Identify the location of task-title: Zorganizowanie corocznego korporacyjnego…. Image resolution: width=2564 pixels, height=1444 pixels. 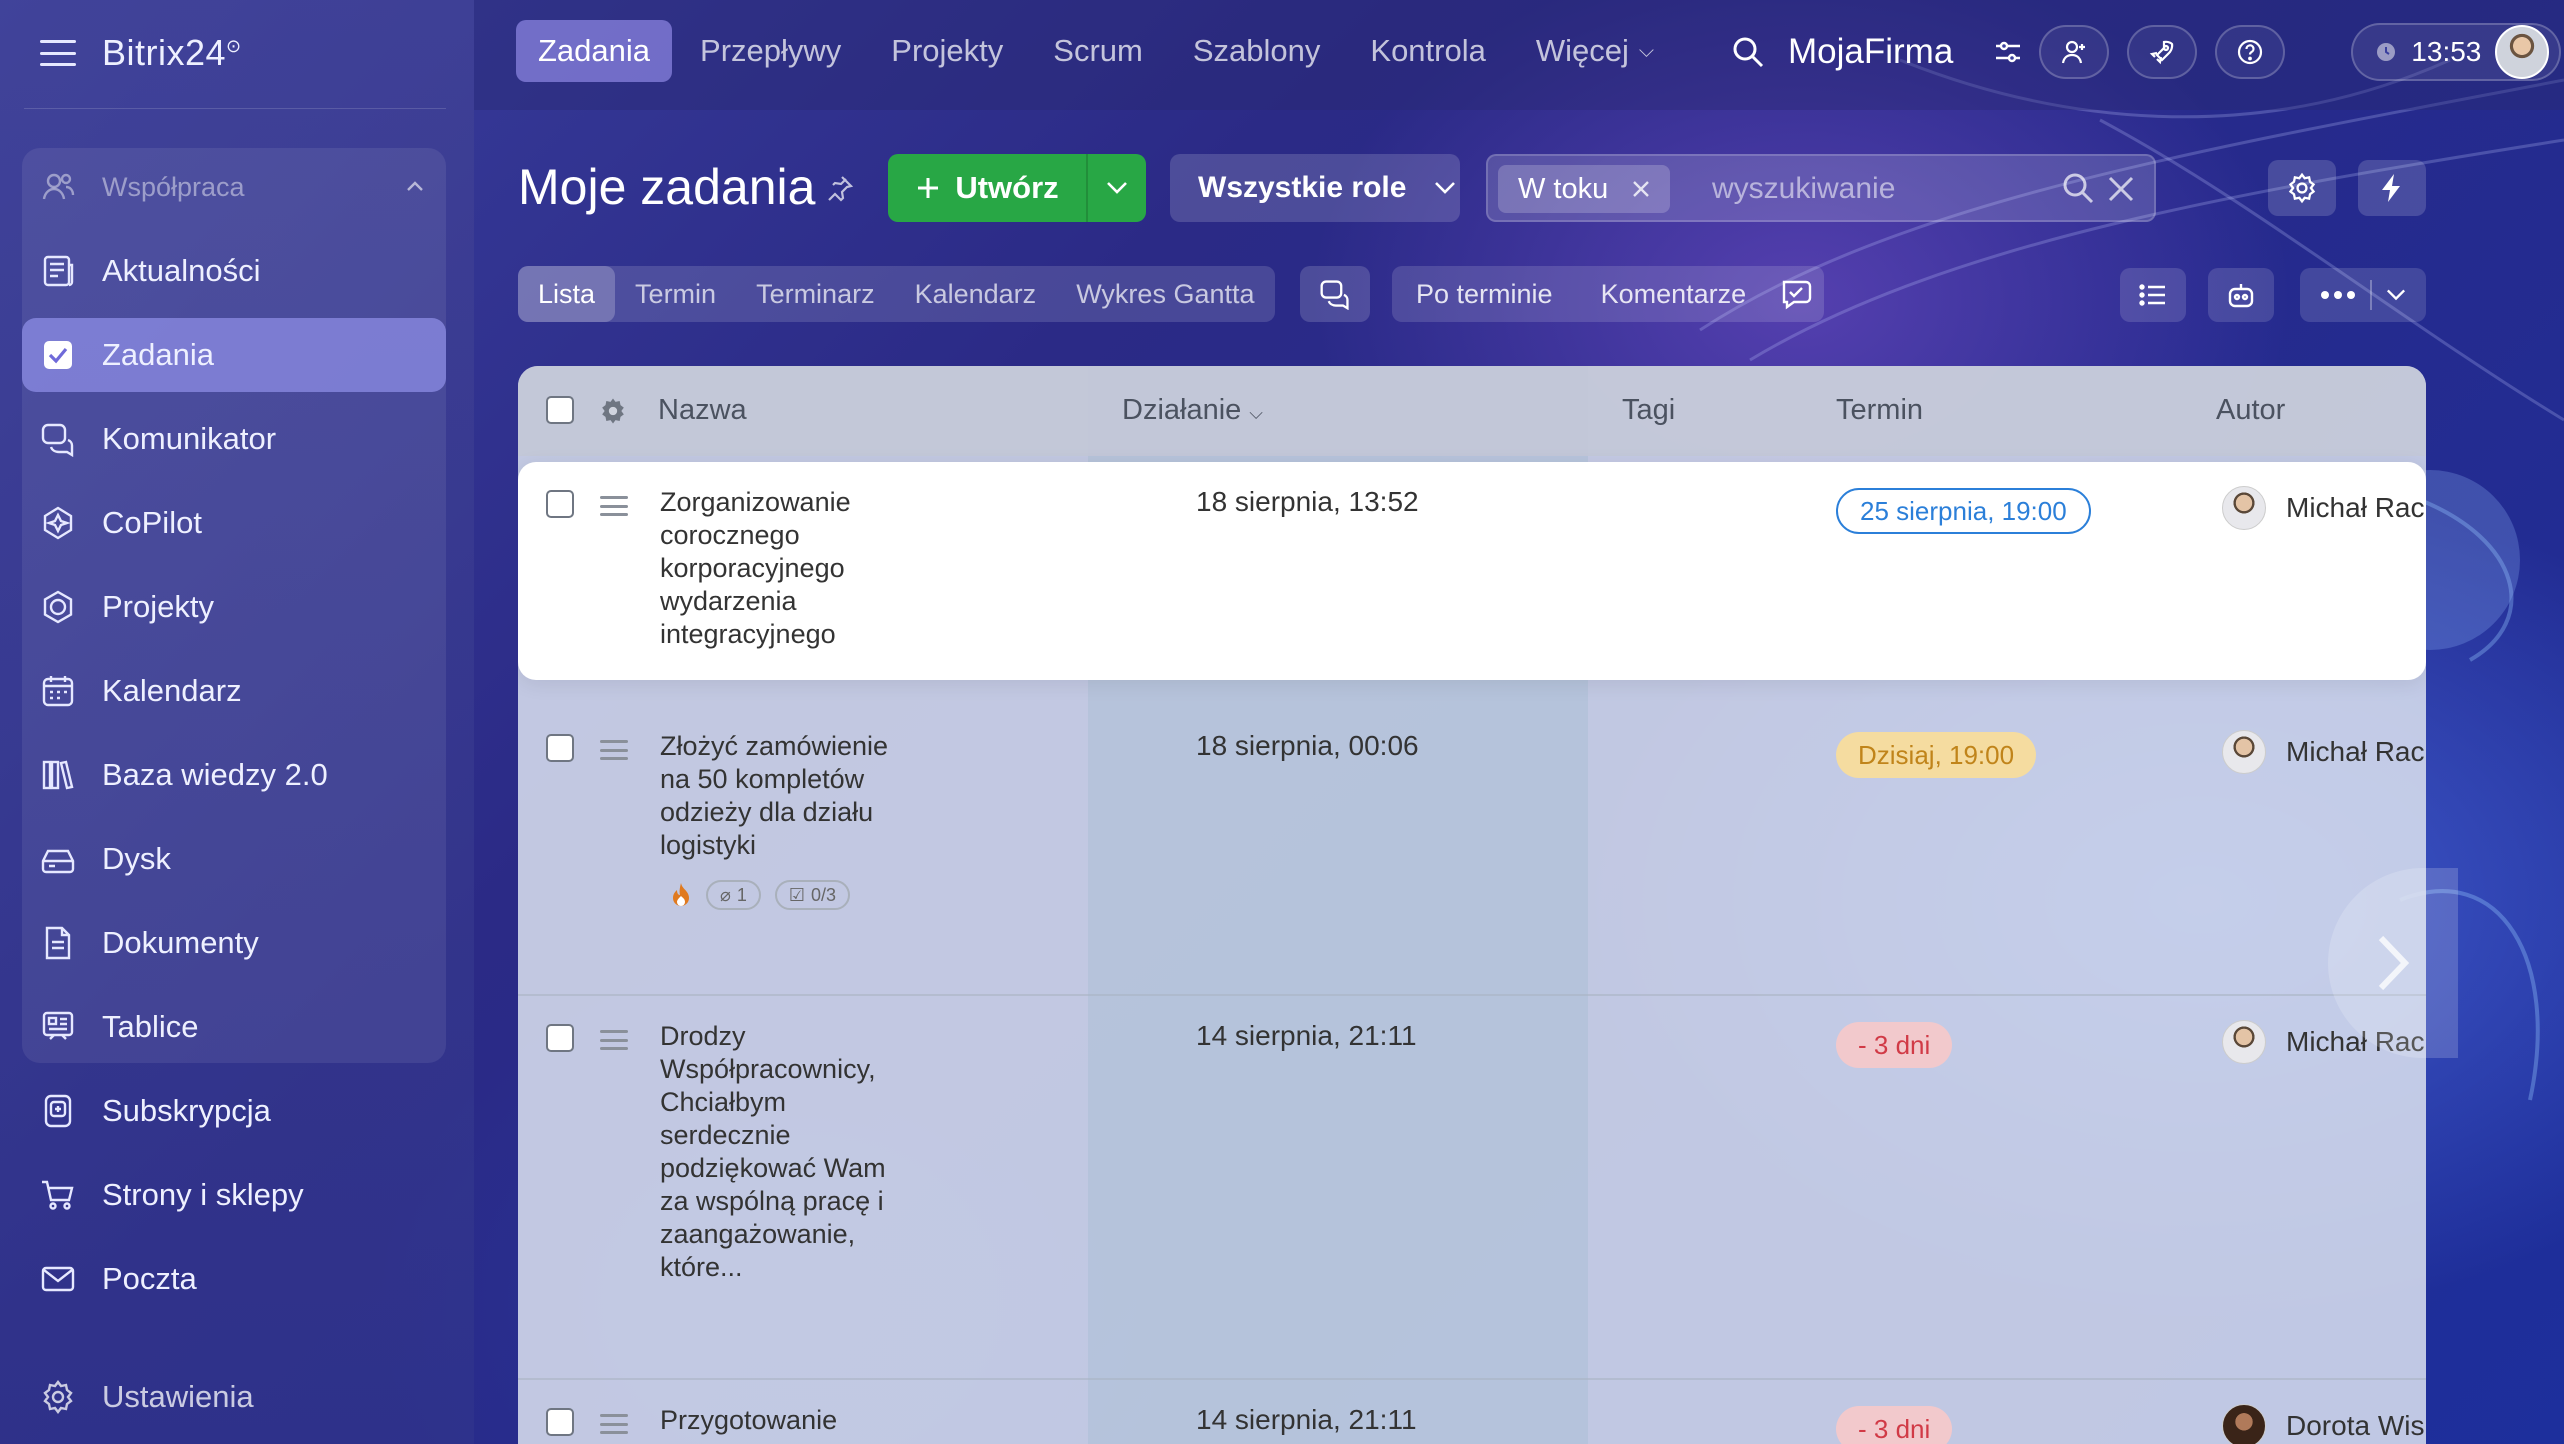
(785, 568).